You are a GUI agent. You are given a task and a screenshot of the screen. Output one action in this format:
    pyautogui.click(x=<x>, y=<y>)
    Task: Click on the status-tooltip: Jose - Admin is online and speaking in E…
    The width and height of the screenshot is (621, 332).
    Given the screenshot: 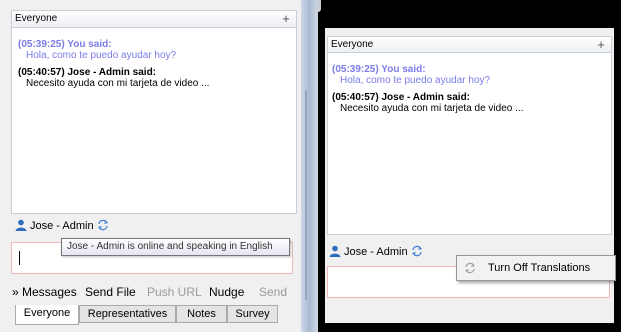 What is the action you would take?
    pyautogui.click(x=175, y=247)
    